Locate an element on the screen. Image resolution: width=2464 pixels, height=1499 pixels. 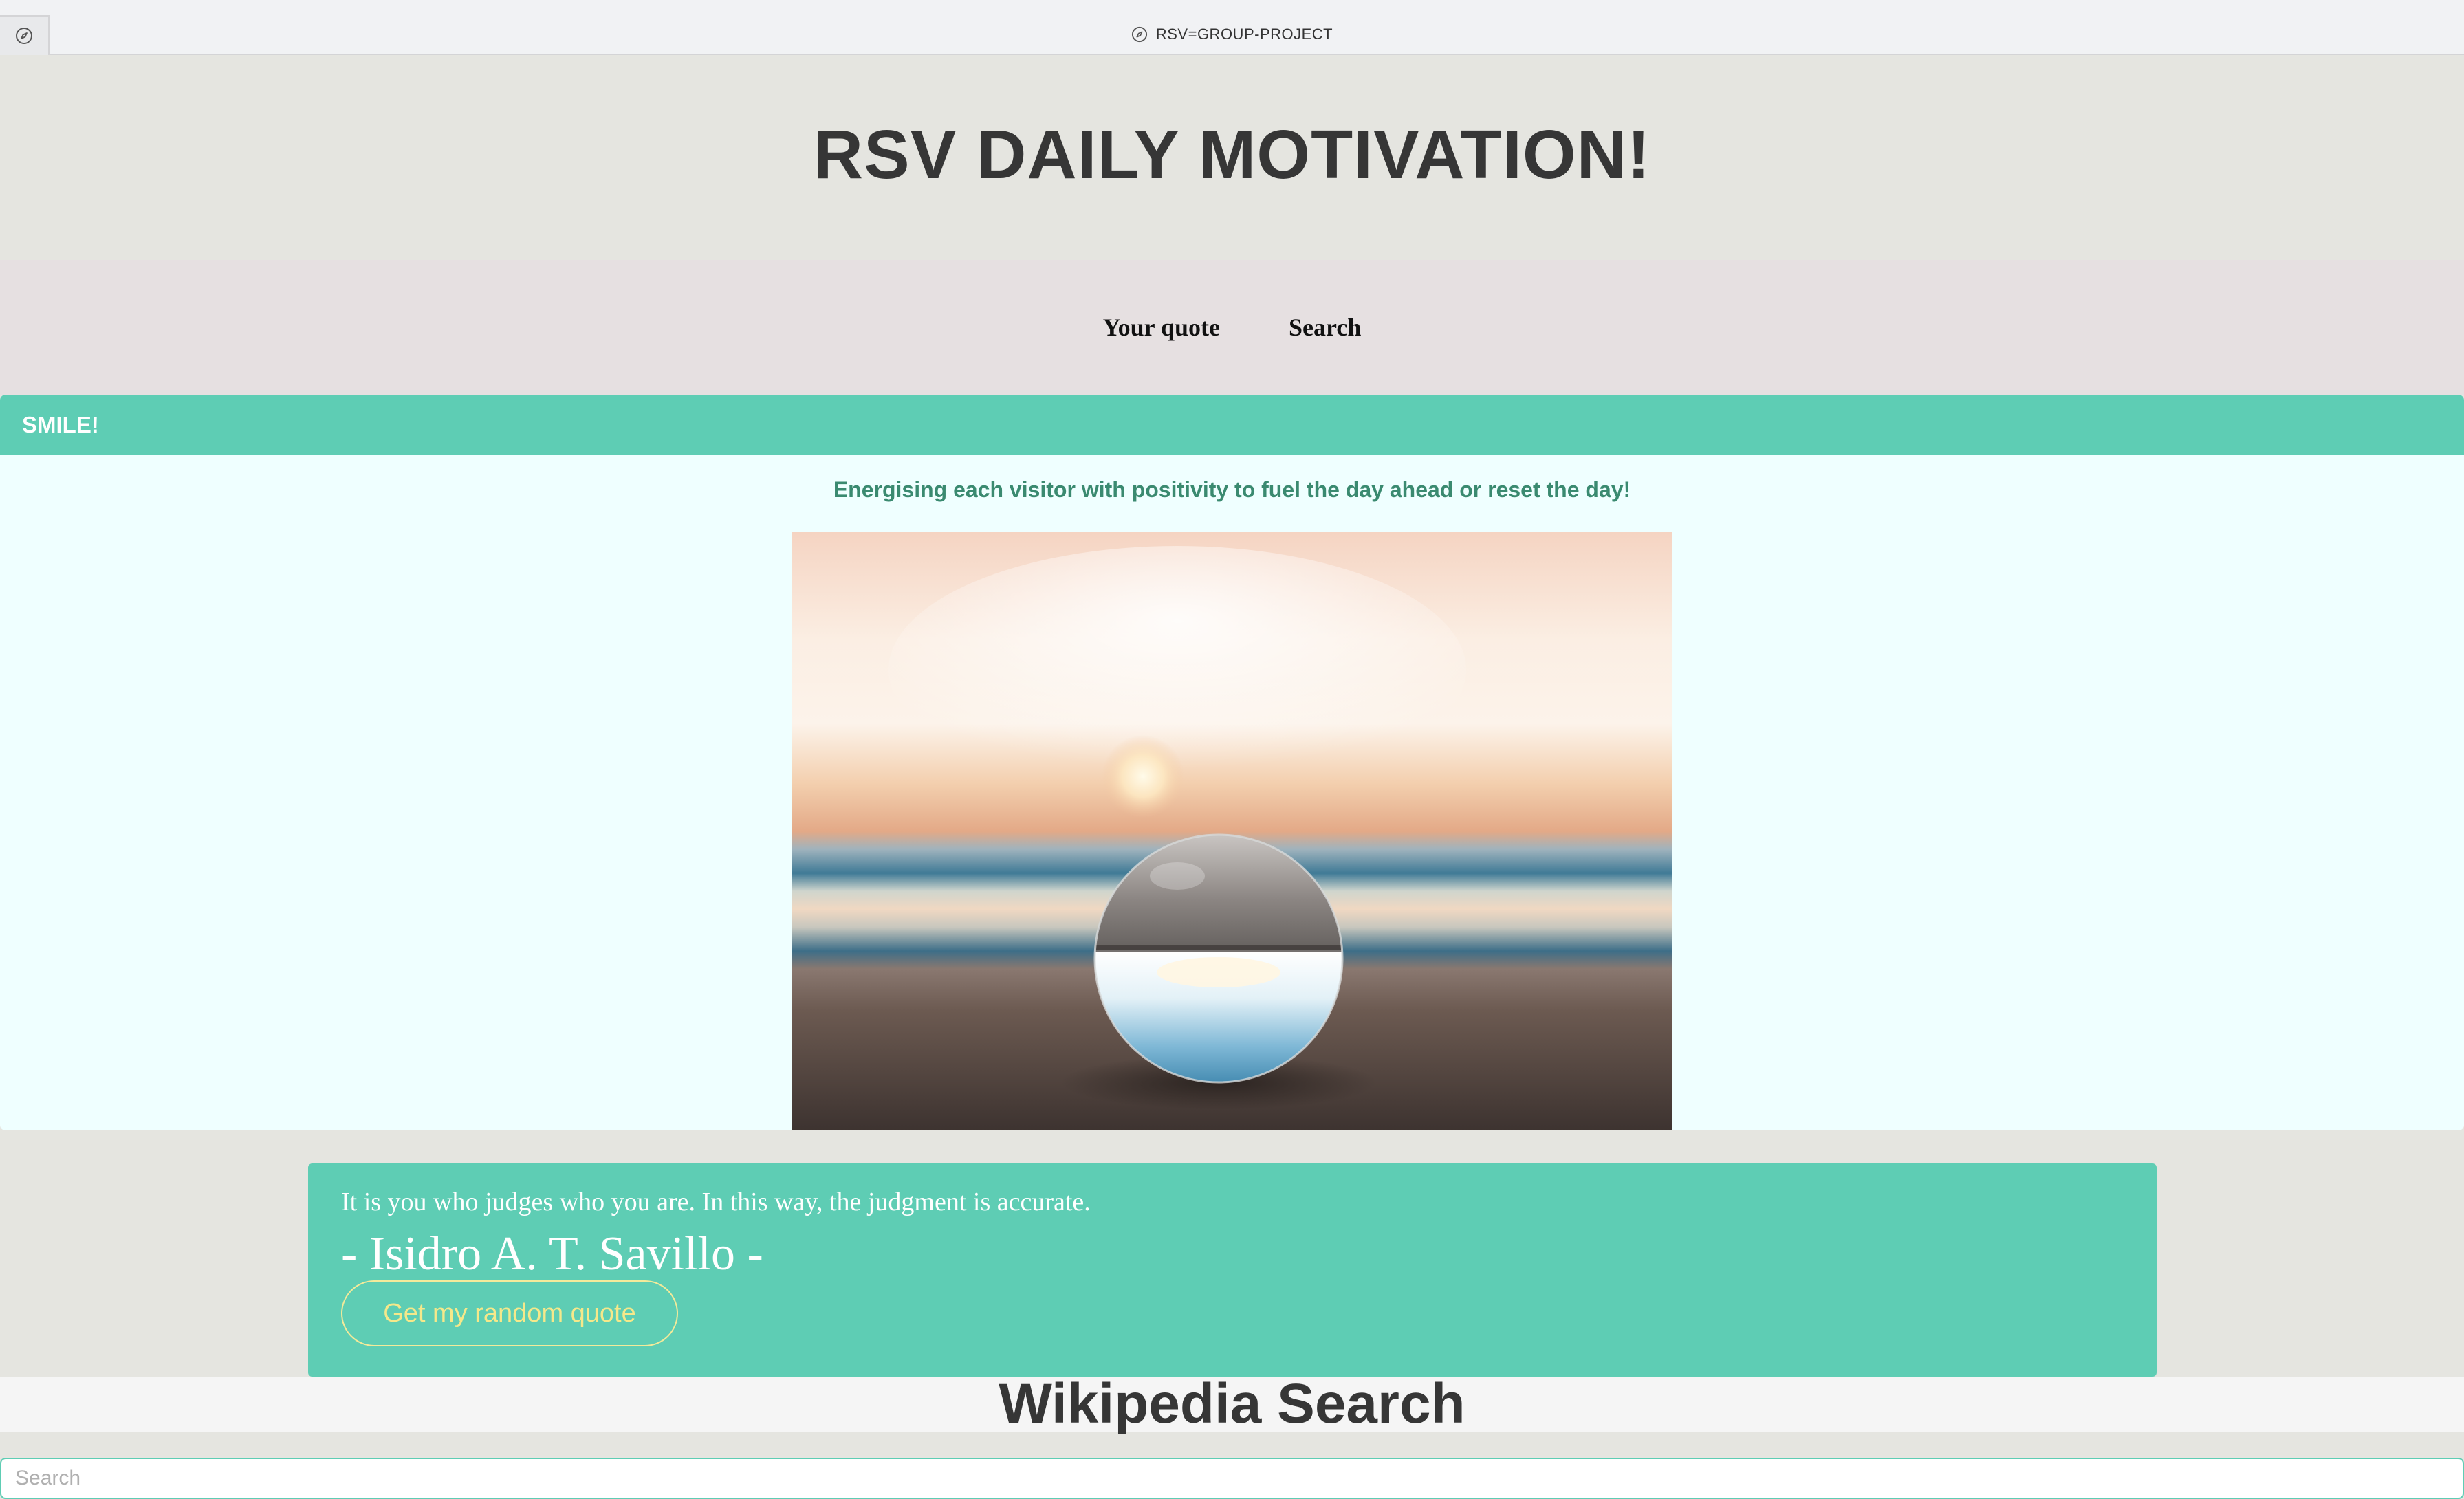
tab-title-text: RSV=GROUP-PROJECT is located at coordinates (1244, 34).